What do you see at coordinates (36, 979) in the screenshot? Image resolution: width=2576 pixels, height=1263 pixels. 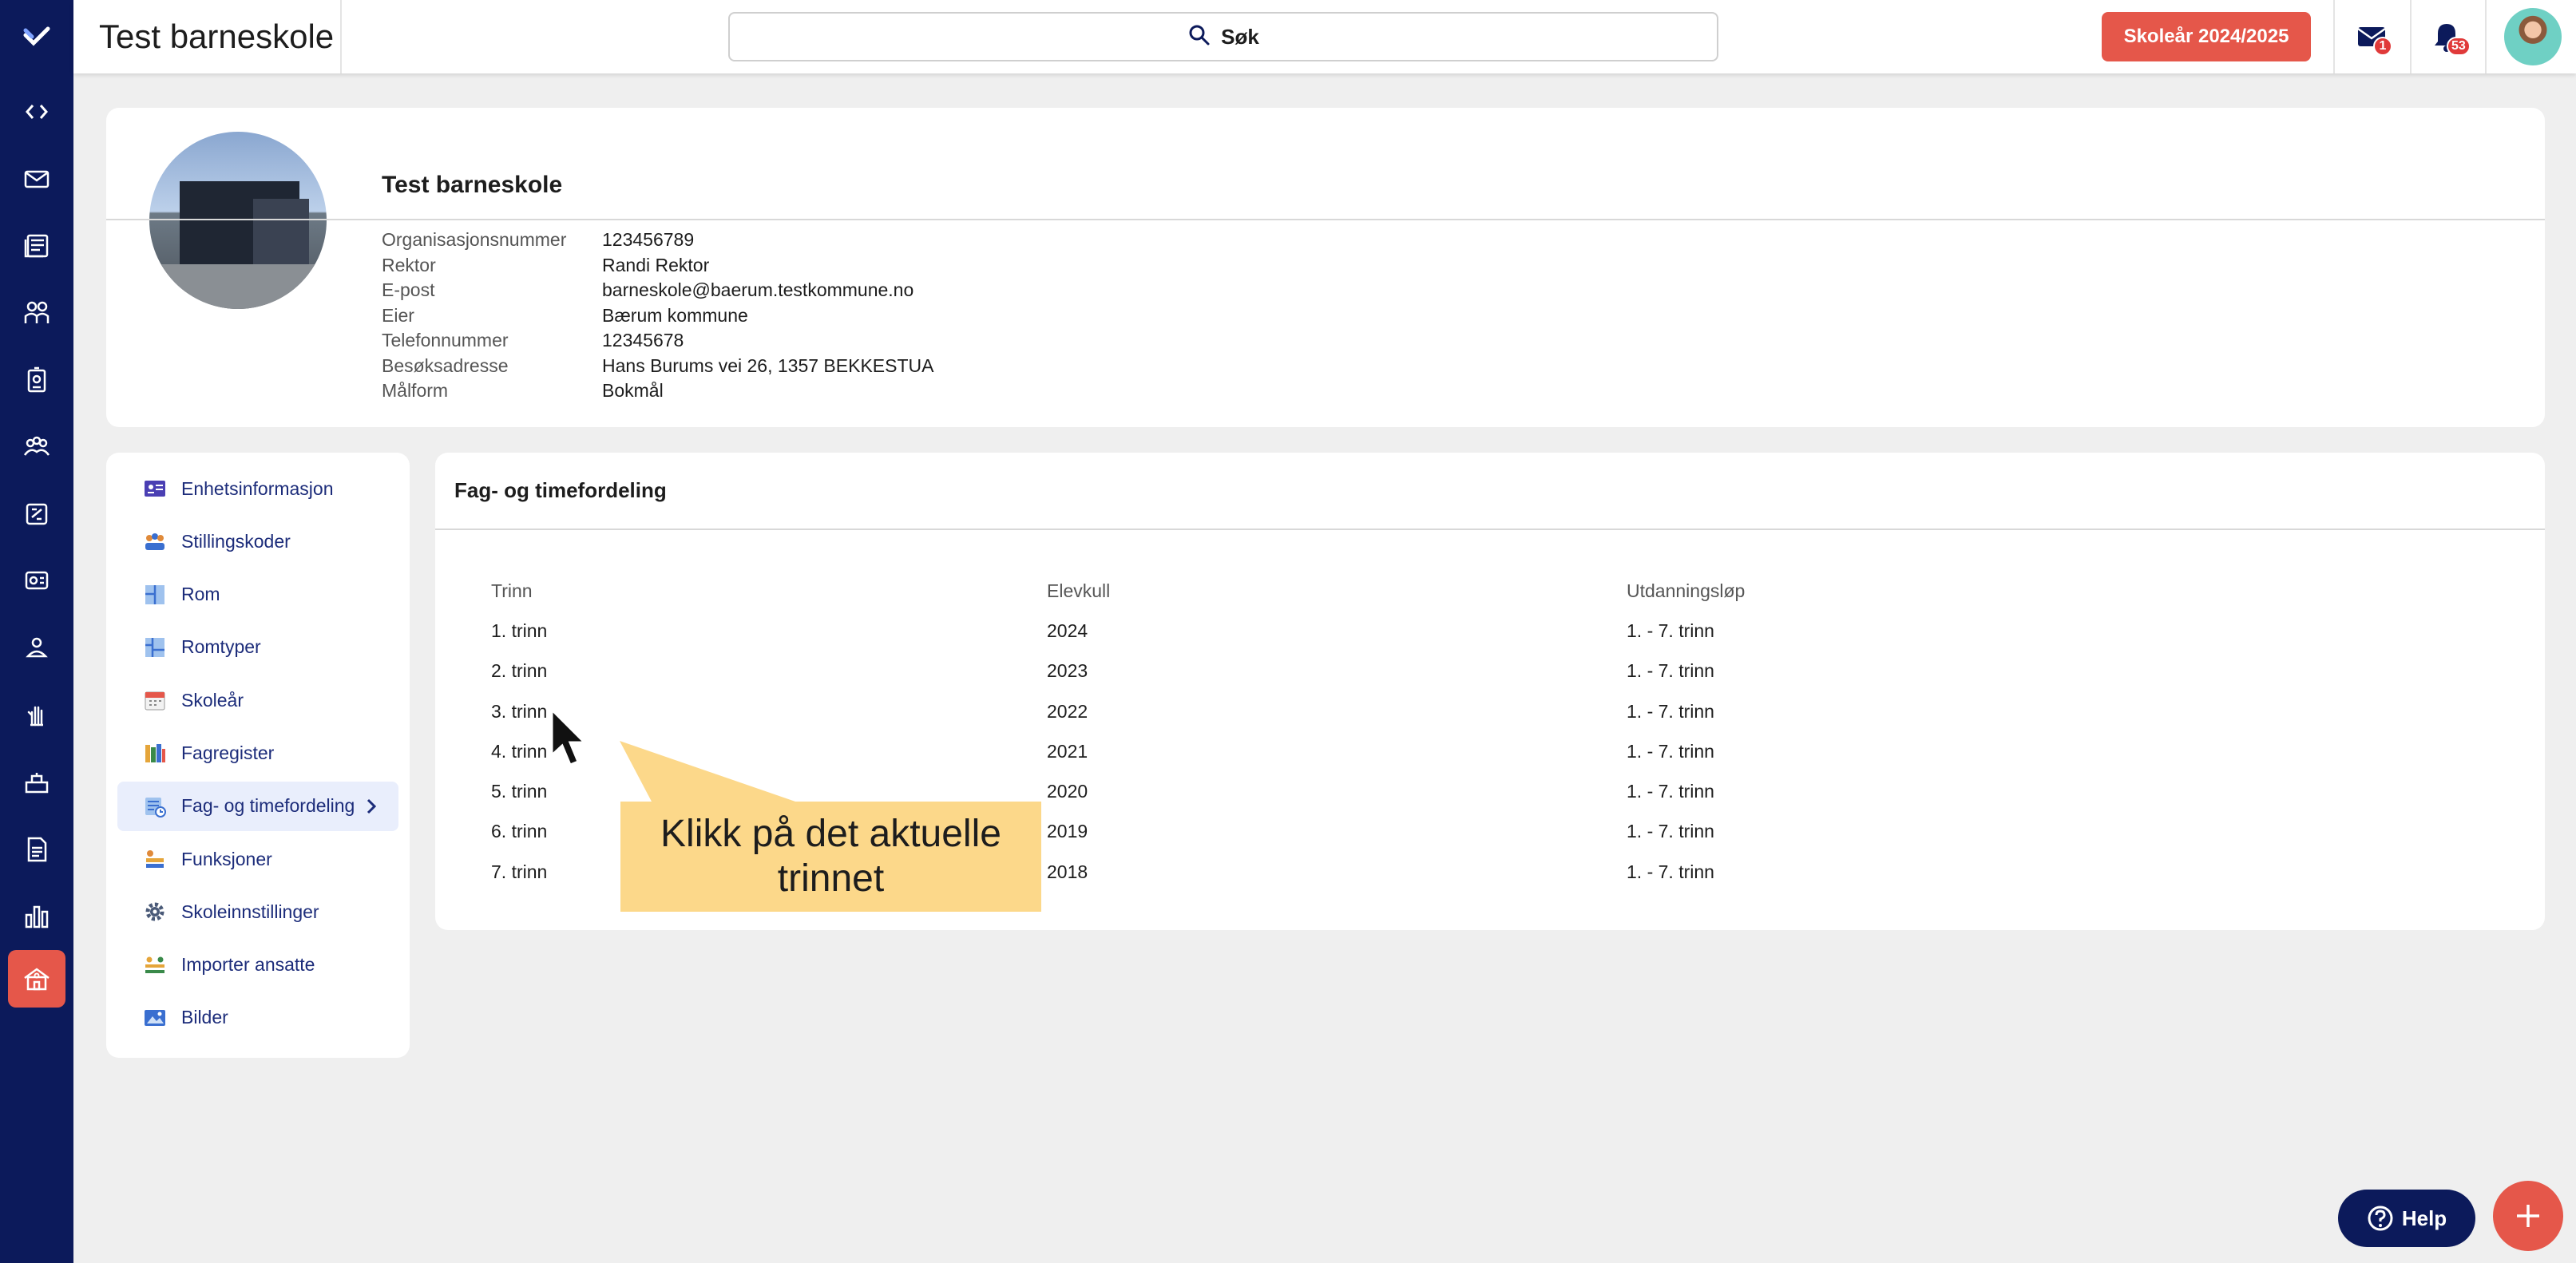 I see `school-icon` at bounding box center [36, 979].